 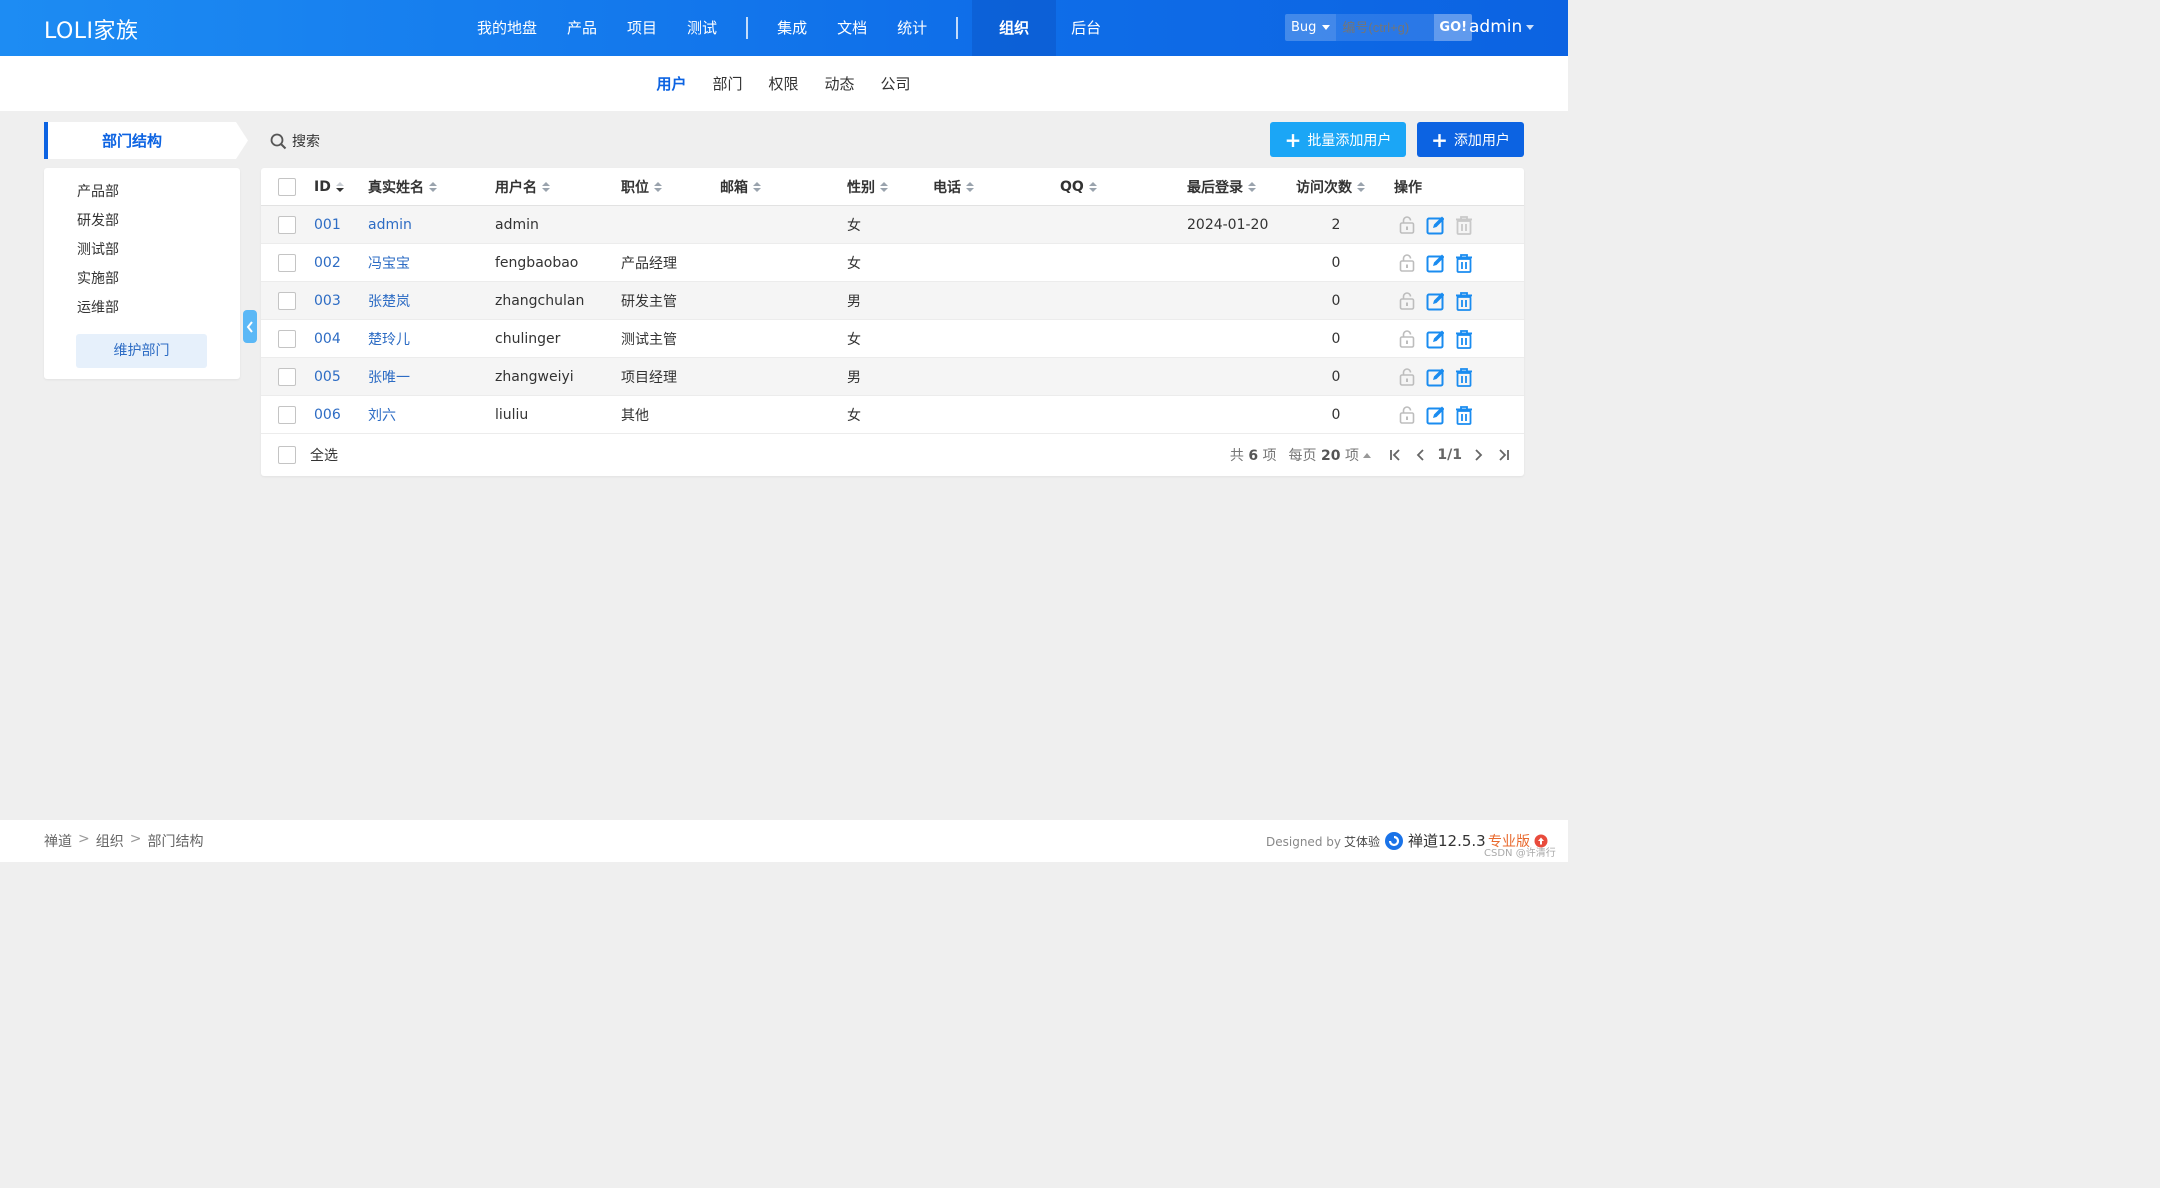 What do you see at coordinates (1086, 28) in the screenshot?
I see `nav-admin: 后台` at bounding box center [1086, 28].